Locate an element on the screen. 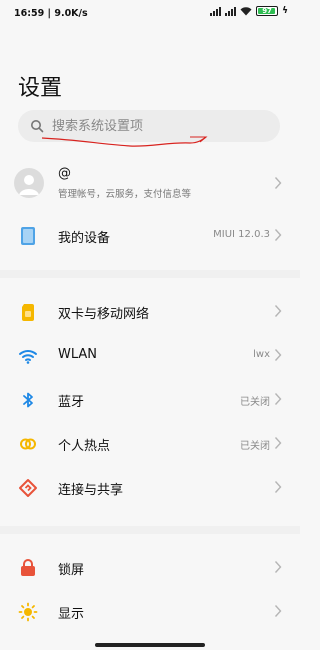 This screenshot has height=650, width=320. status-time: 16:59 is located at coordinates (29, 13).